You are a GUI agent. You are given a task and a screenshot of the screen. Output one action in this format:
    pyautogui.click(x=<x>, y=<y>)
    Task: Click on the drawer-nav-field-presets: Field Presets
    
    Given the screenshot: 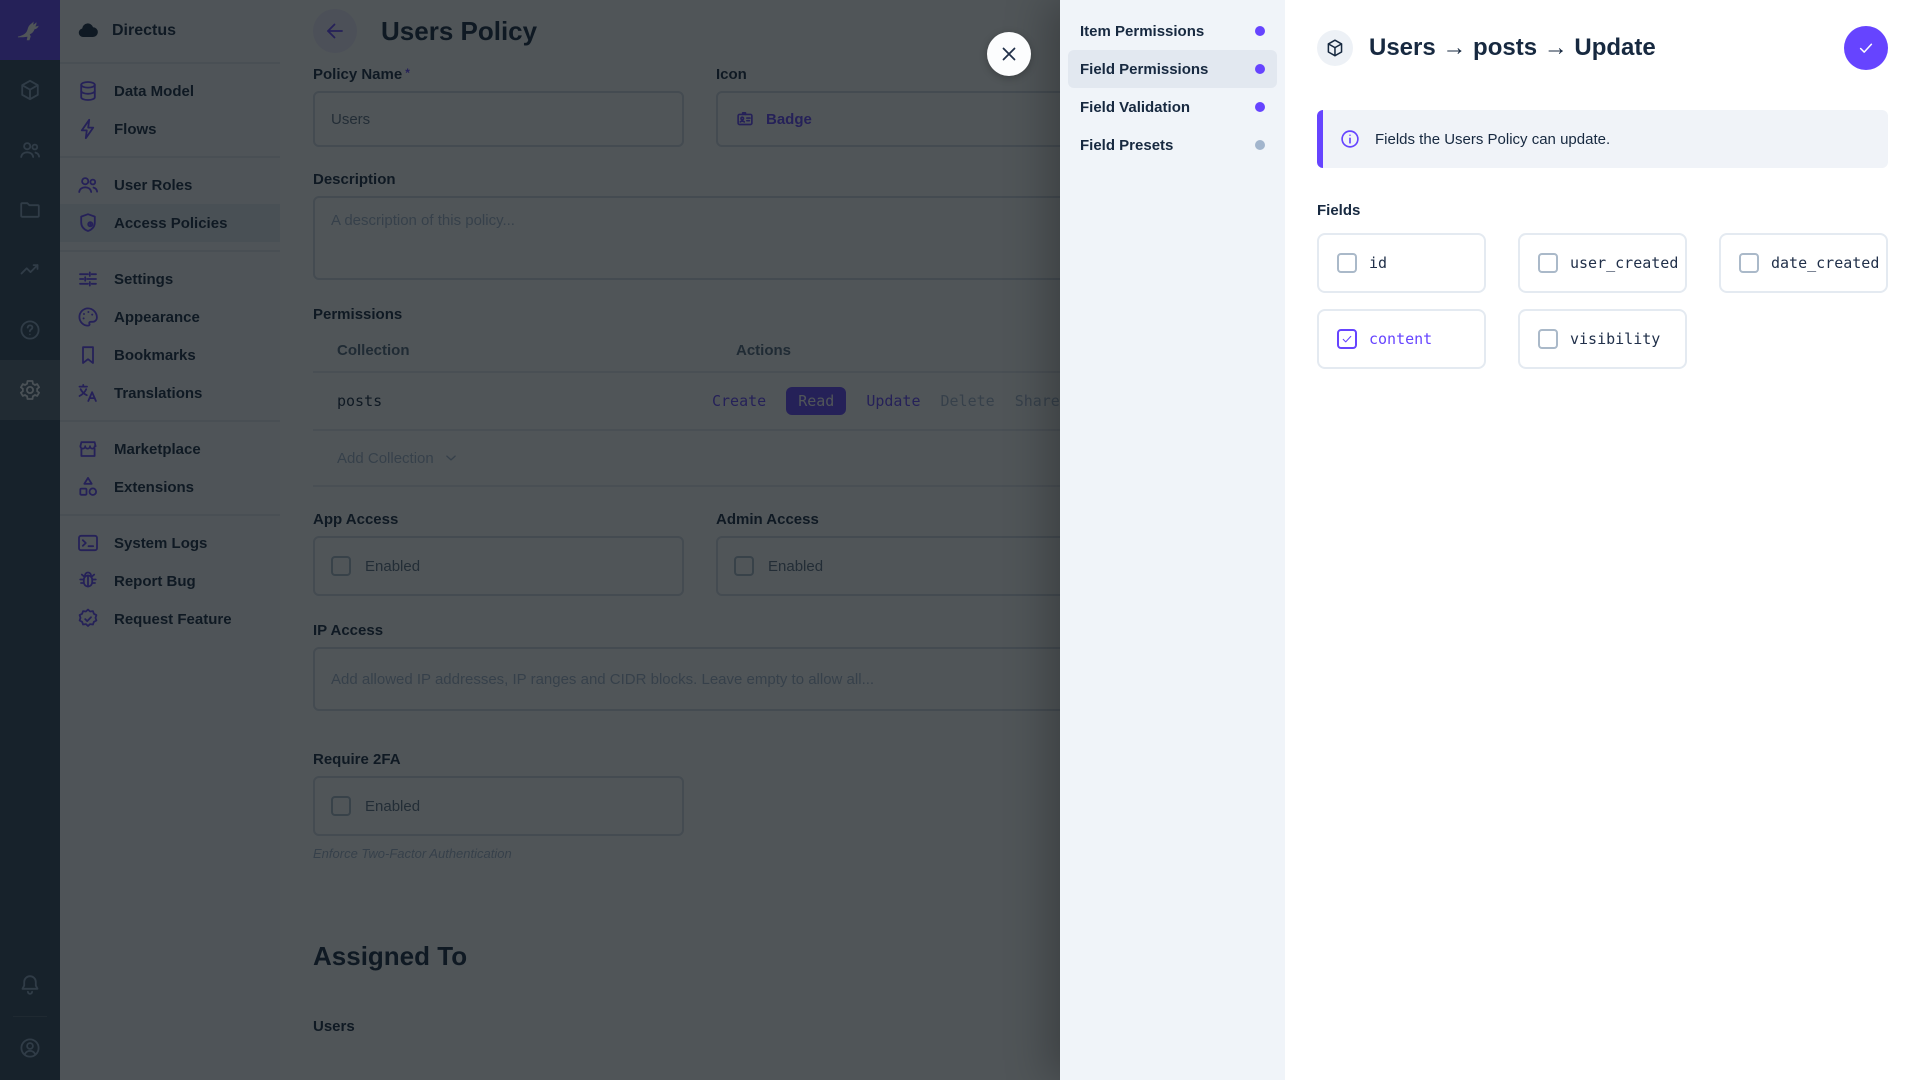 What is the action you would take?
    pyautogui.click(x=1172, y=145)
    